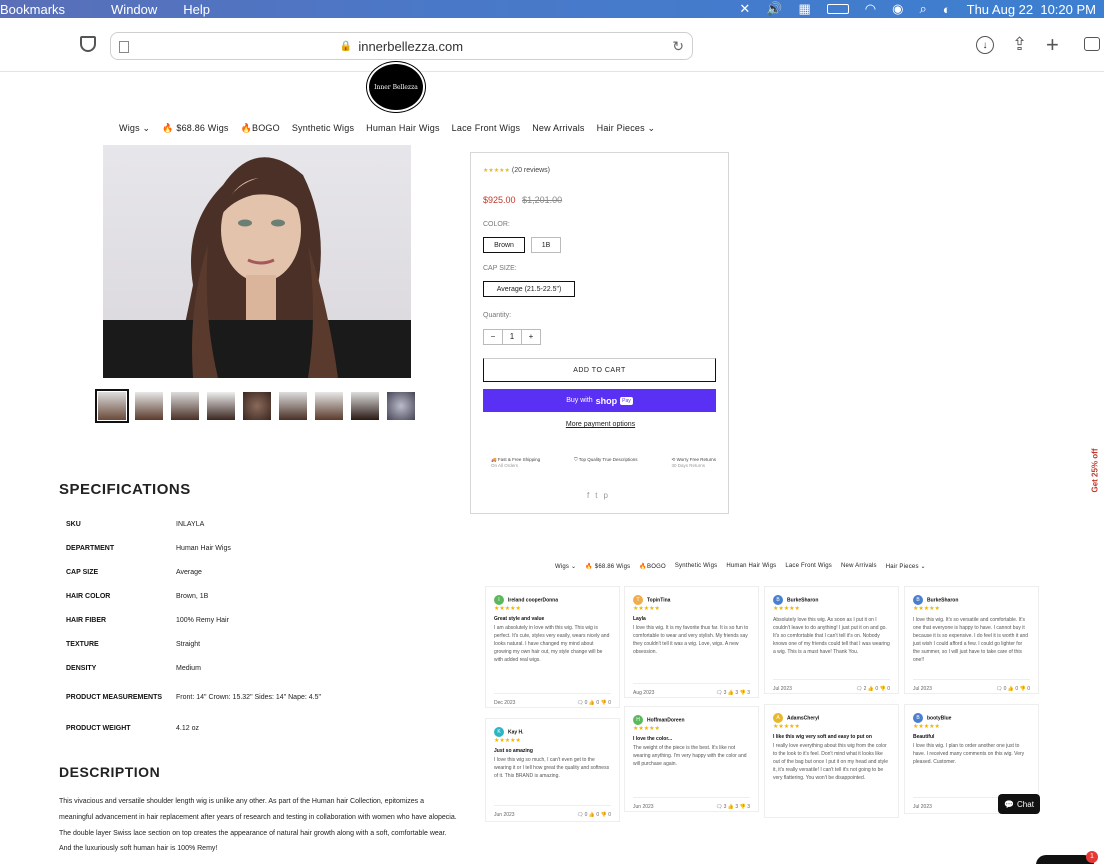 The width and height of the screenshot is (1104, 864). I want to click on volume-icon: 🔊, so click(774, 9).